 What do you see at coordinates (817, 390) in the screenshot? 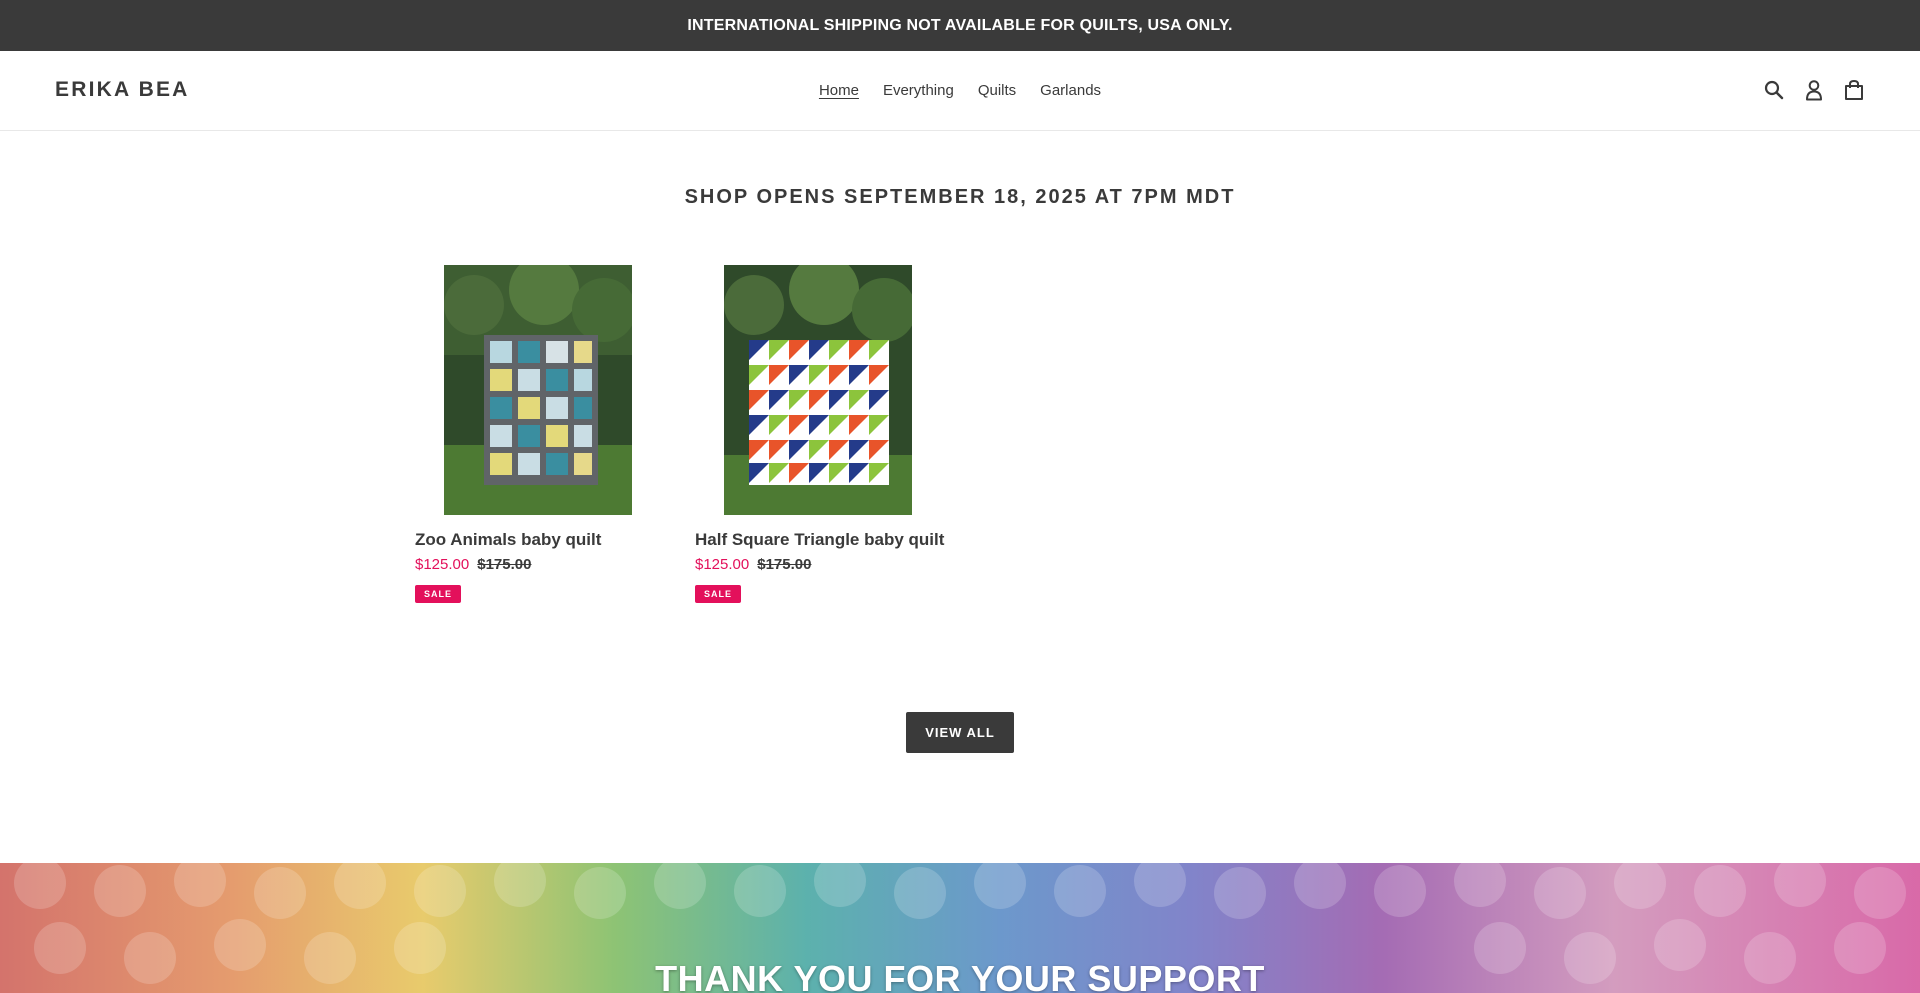
I see `product-image-half-square-triangle` at bounding box center [817, 390].